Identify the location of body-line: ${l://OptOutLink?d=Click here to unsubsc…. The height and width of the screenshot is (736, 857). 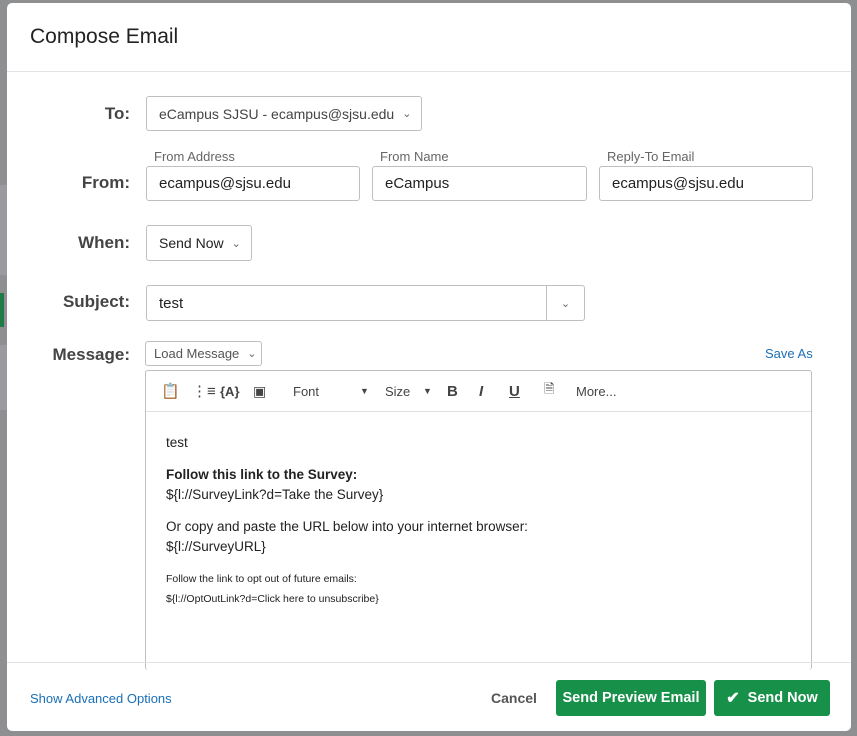
(272, 599).